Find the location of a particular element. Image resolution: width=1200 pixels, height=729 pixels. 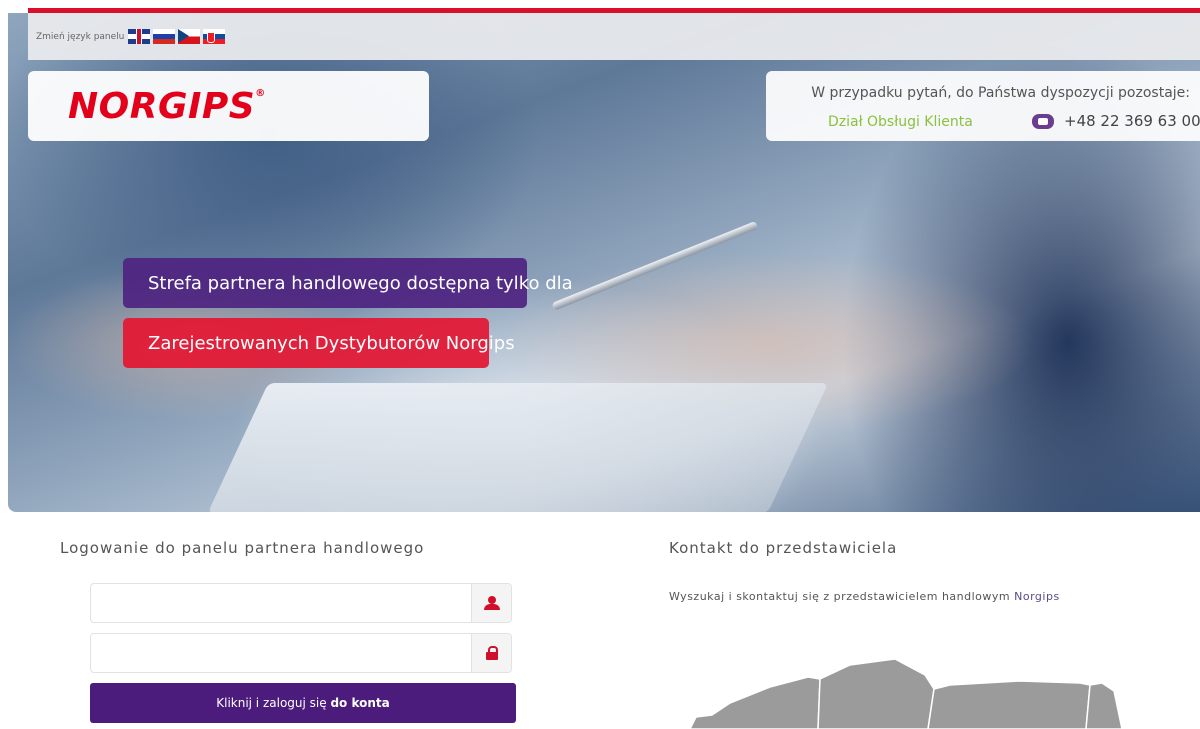

customer-service-link: Dział Obsługi Klienta is located at coordinates (900, 122).